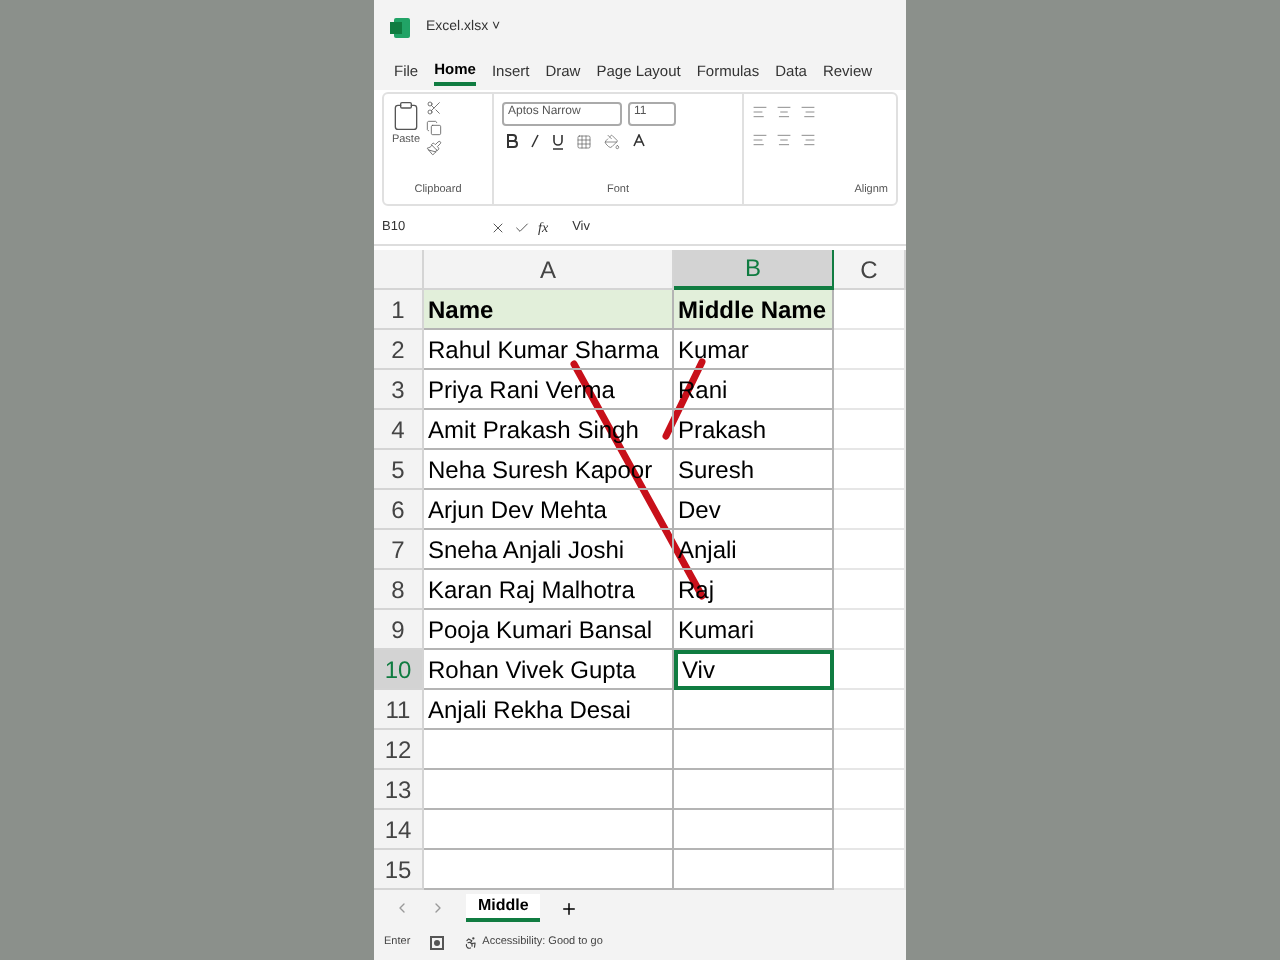 The height and width of the screenshot is (960, 1280). Describe the element at coordinates (399, 310) in the screenshot. I see `row-header: 1` at that location.